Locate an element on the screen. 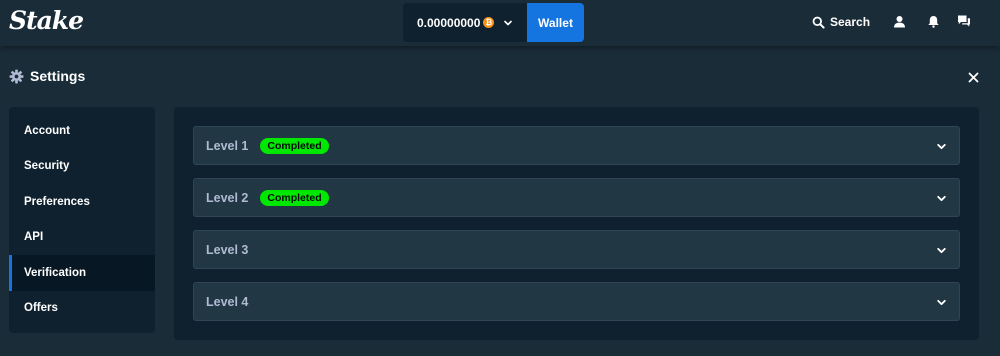 This screenshot has width=1000, height=356. bitcoin-icon: ₿ is located at coordinates (489, 22).